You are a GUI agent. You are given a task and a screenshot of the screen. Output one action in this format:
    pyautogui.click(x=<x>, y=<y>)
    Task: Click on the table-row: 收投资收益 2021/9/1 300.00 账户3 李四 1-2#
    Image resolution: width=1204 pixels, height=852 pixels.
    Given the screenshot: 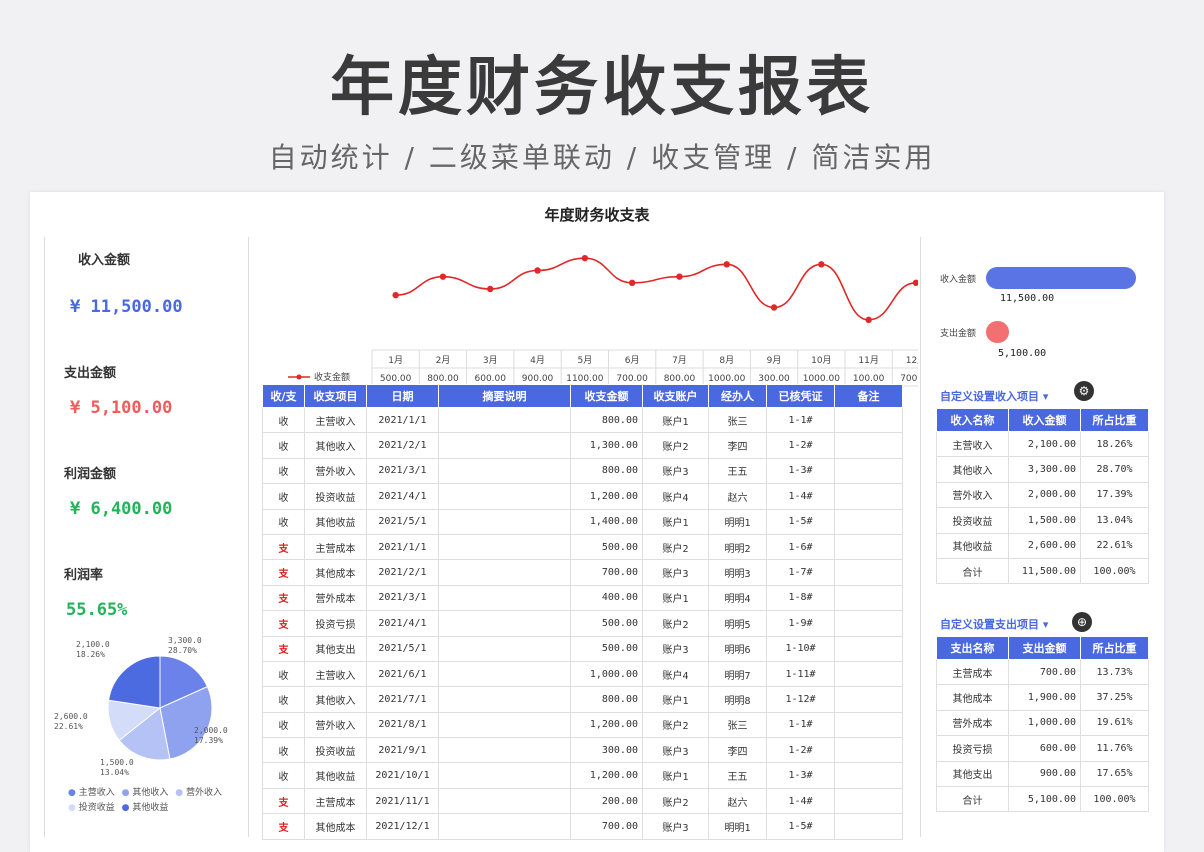 What is the action you would take?
    pyautogui.click(x=582, y=750)
    